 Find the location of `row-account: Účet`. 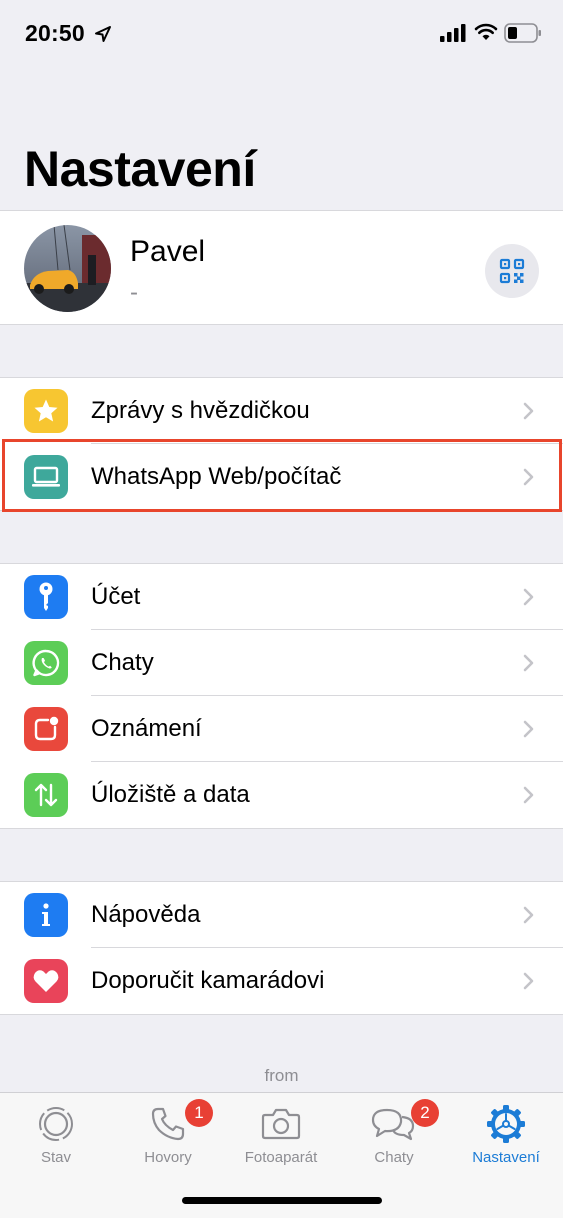

row-account: Účet is located at coordinates (281, 597).